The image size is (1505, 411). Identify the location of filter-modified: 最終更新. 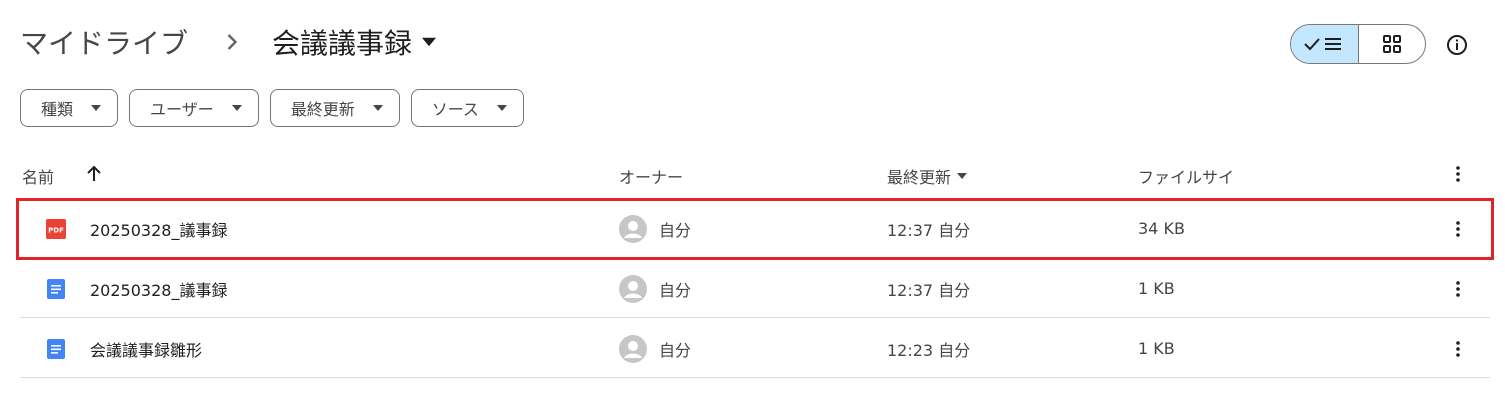
(334, 108).